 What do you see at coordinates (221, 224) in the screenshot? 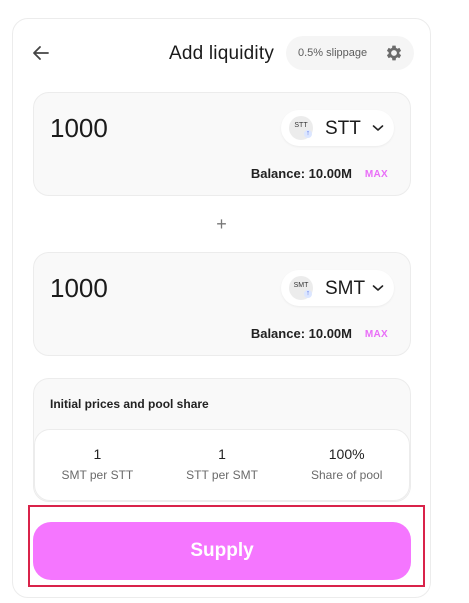
I see `plus-icon: +` at bounding box center [221, 224].